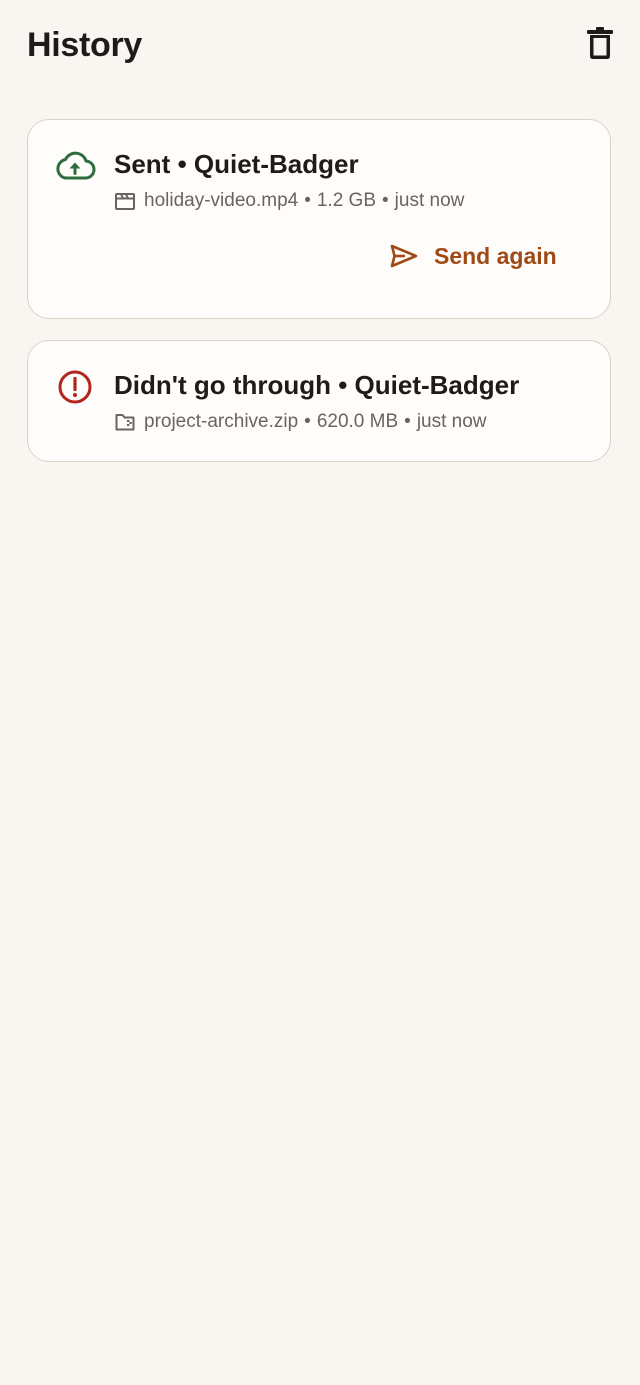 The height and width of the screenshot is (1385, 640). I want to click on transfer-title: Sent • Quiet-Badger, so click(236, 164).